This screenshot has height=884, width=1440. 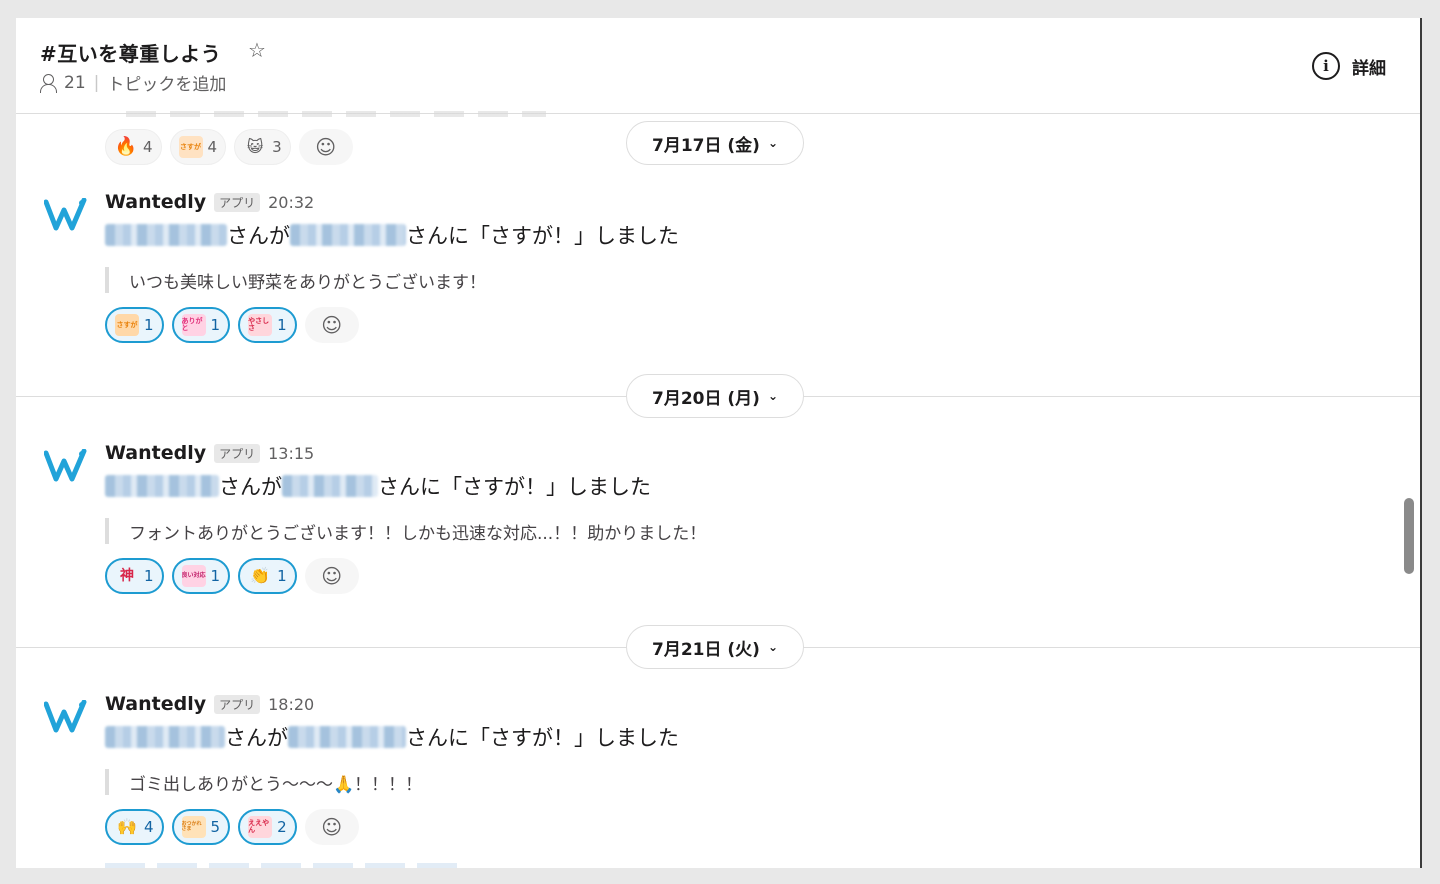 What do you see at coordinates (705, 280) in the screenshot?
I see `message-quote: いつも美味しい野菜をありがとうございます！` at bounding box center [705, 280].